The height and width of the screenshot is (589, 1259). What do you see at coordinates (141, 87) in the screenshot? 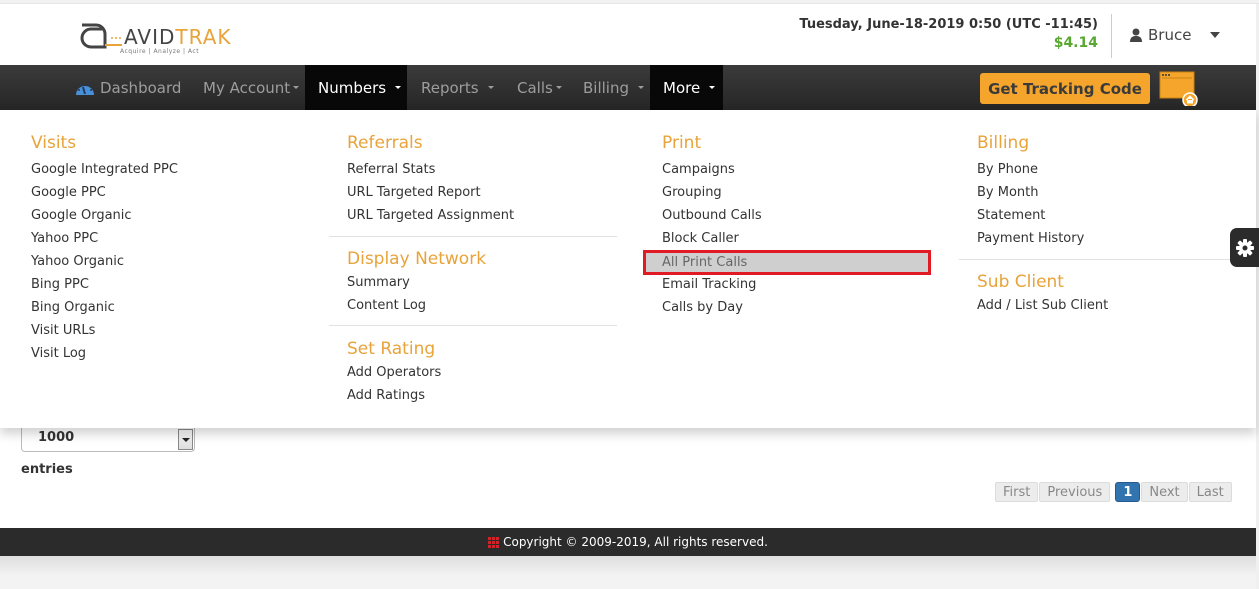
I see `nav-dashboard-label: Dashboard` at bounding box center [141, 87].